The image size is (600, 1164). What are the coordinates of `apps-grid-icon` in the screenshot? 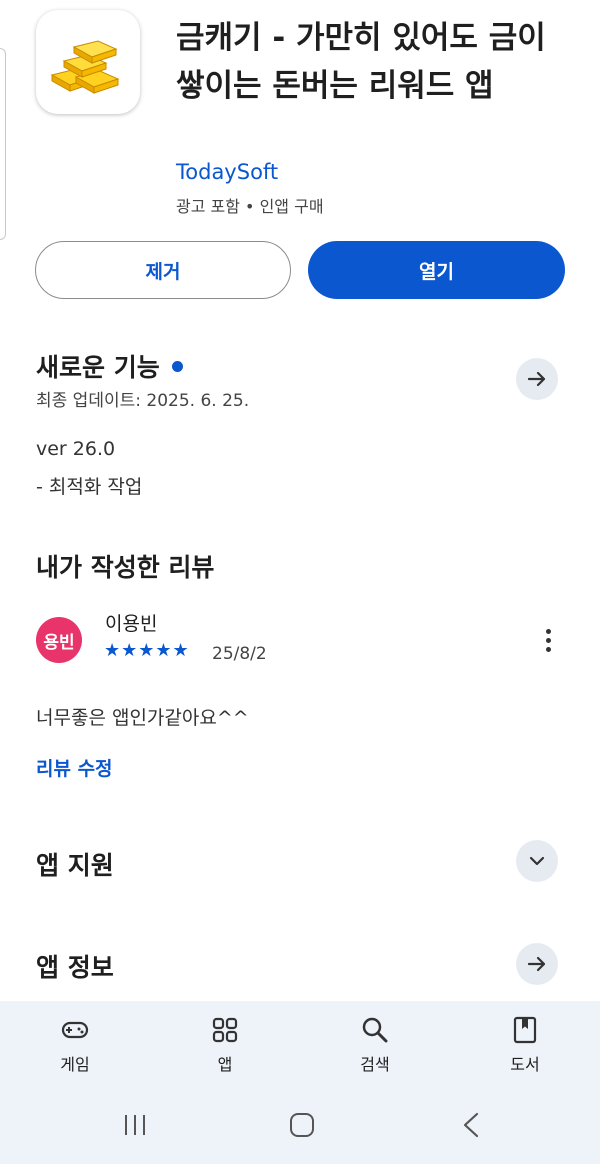 It's located at (225, 1030).